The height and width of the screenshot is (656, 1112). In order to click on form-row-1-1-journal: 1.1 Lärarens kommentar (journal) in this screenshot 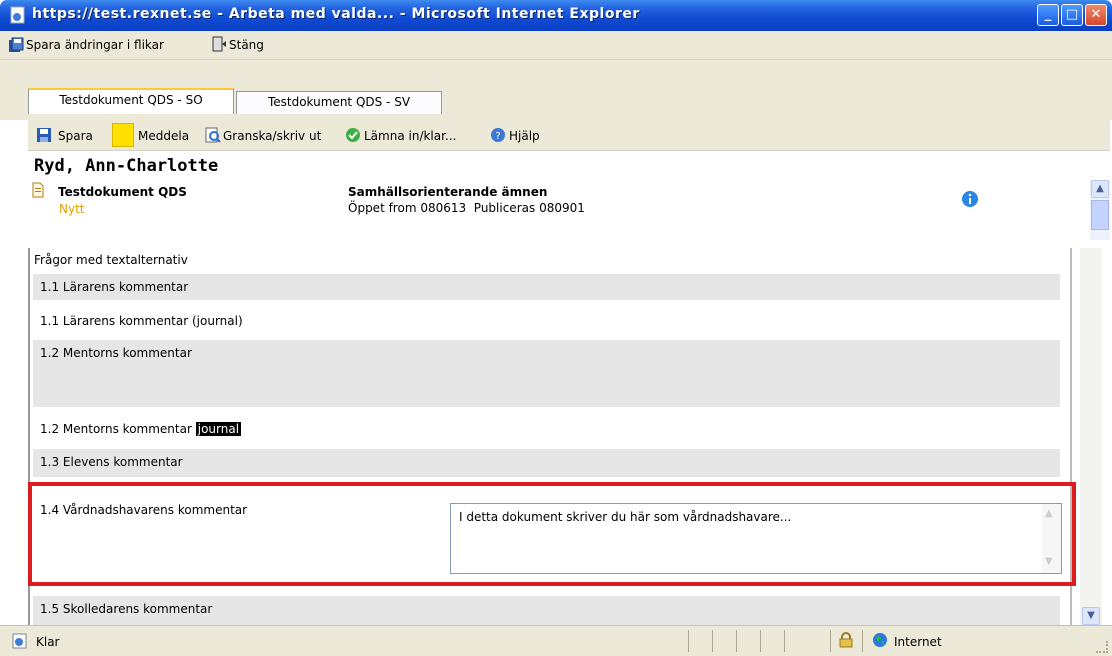, I will do `click(546, 322)`.